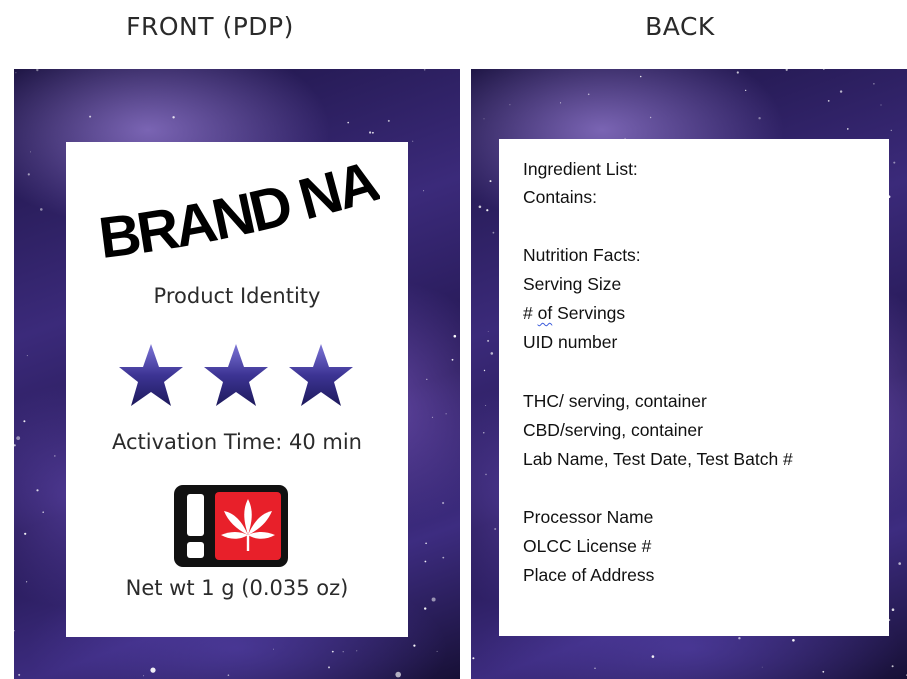  What do you see at coordinates (680, 26) in the screenshot?
I see `back-heading: BACK` at bounding box center [680, 26].